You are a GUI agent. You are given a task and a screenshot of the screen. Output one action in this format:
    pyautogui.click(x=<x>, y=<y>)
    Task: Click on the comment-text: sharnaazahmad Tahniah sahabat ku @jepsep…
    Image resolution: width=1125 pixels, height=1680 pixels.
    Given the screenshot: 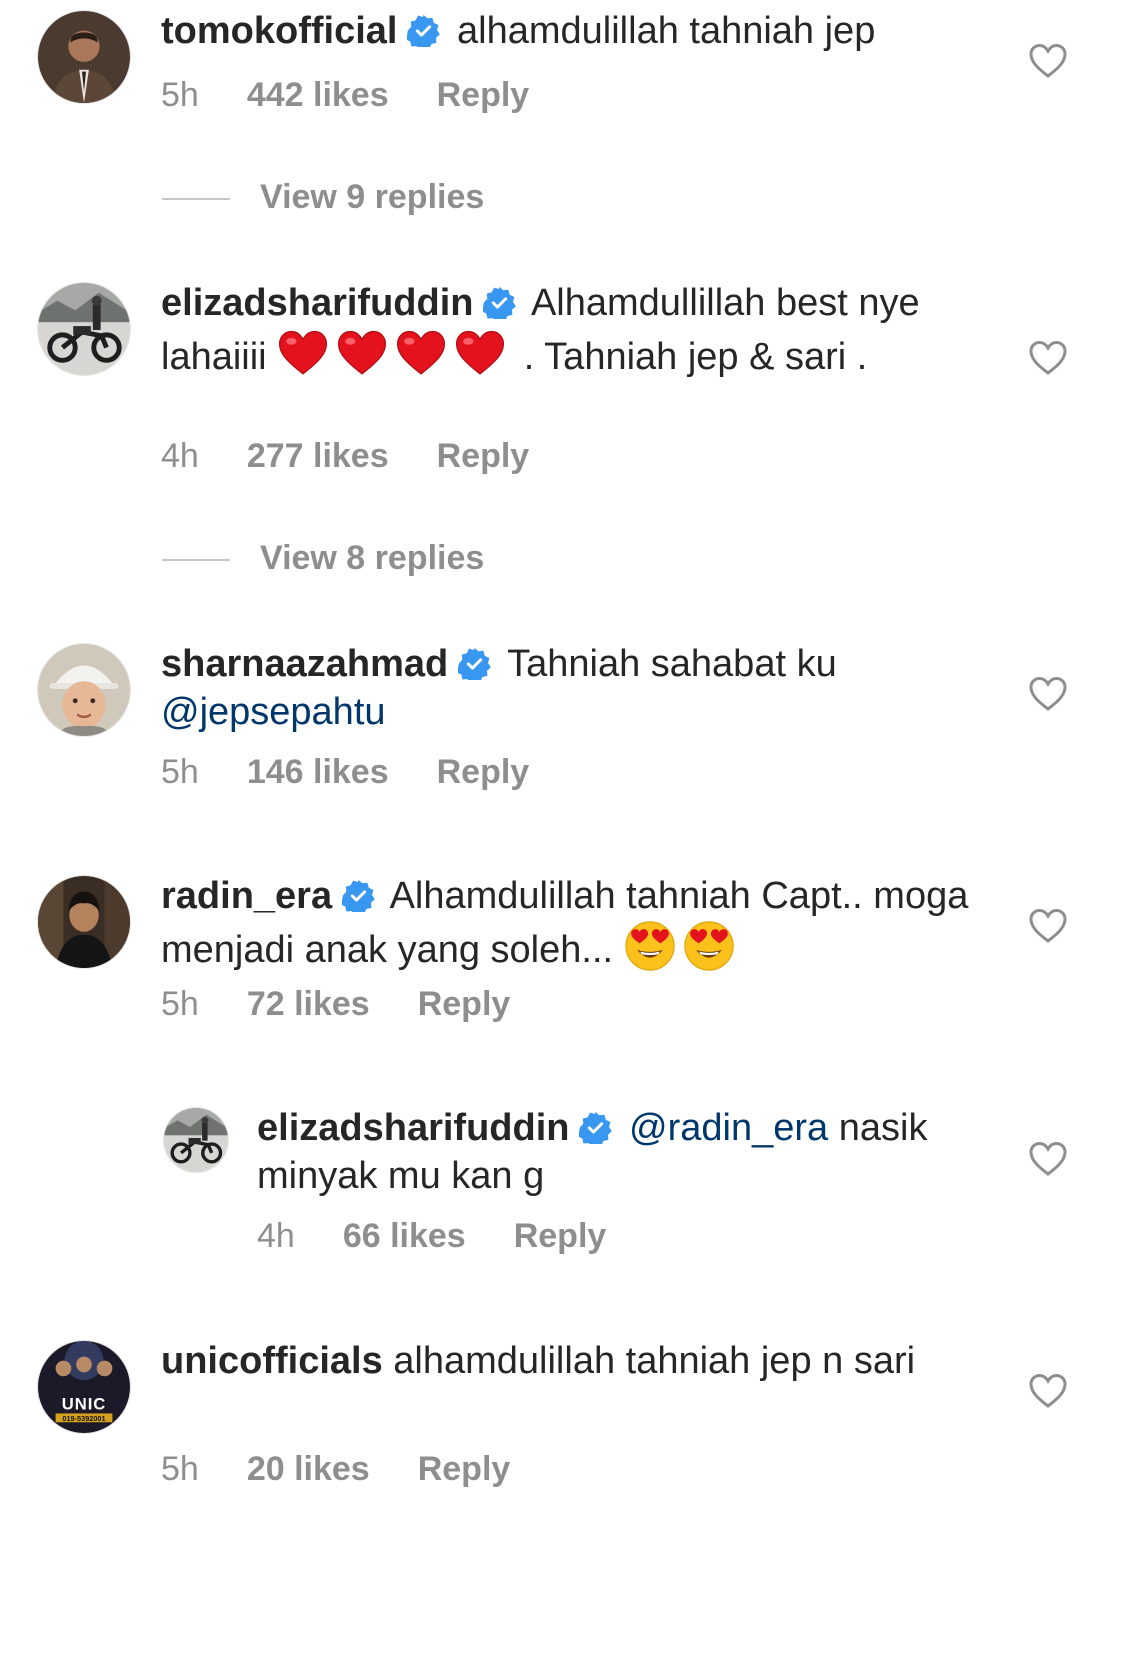 What is the action you would take?
    pyautogui.click(x=566, y=688)
    